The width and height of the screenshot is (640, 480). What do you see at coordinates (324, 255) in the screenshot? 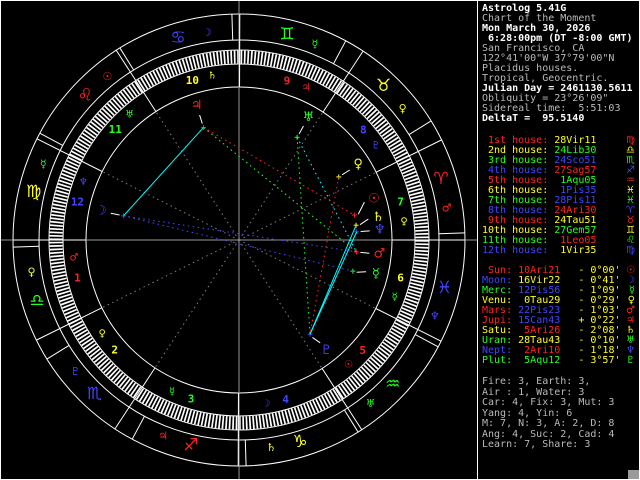
I see `aspect-line-venus-pluto` at bounding box center [324, 255].